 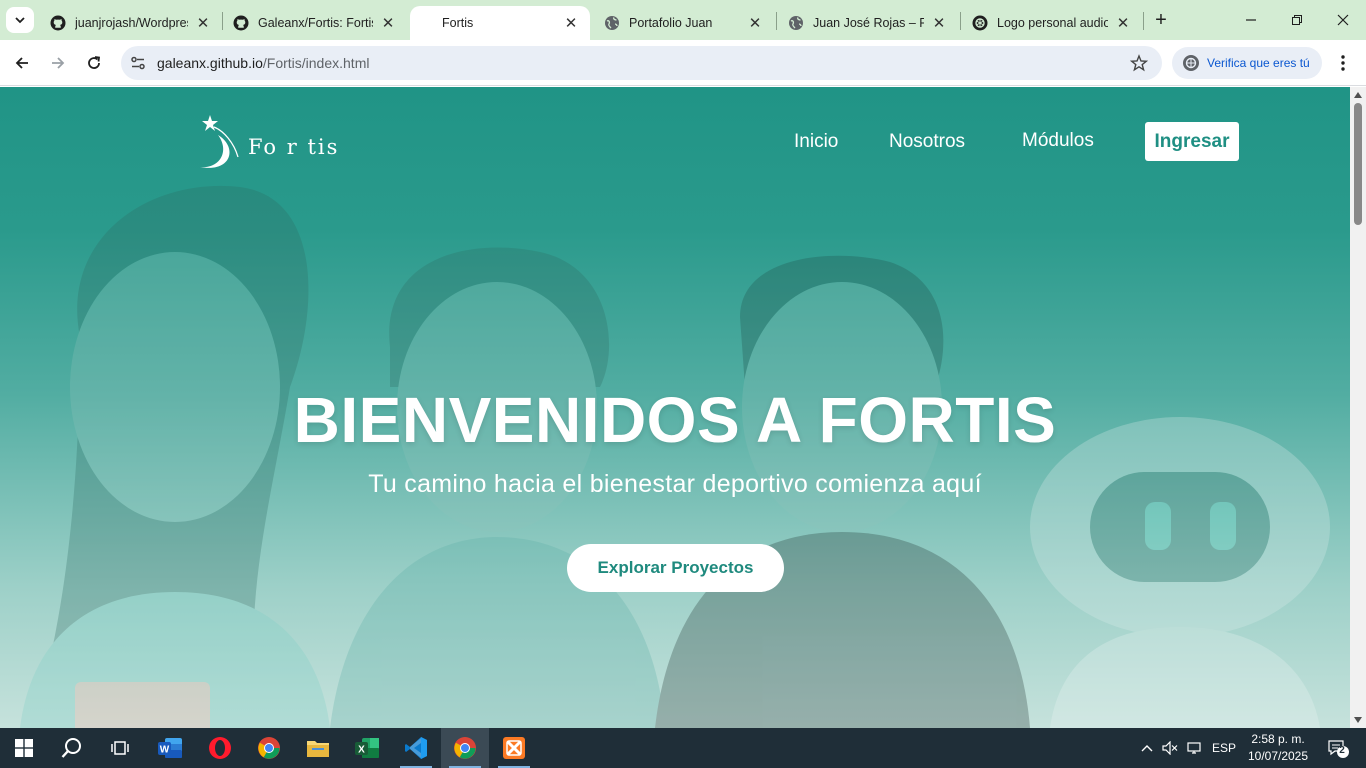 What do you see at coordinates (1278, 756) in the screenshot?
I see `clock-date: 10/07/2025` at bounding box center [1278, 756].